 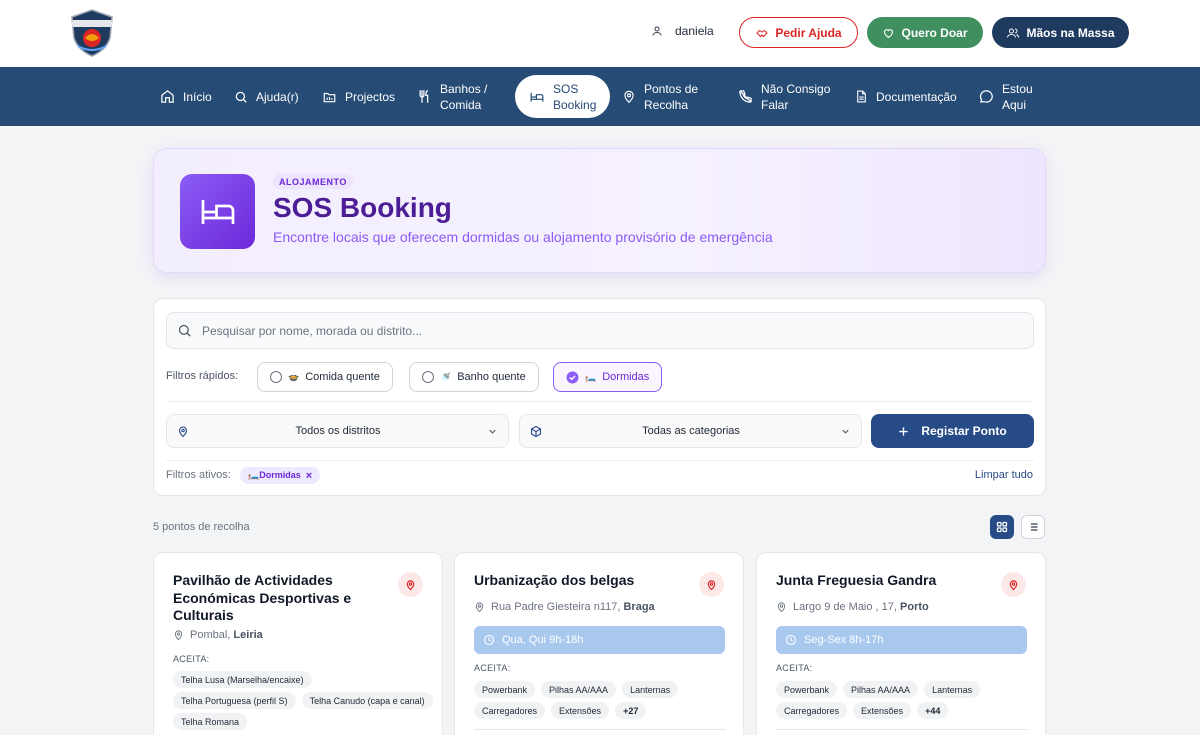 What do you see at coordinates (266, 96) in the screenshot?
I see `nav-item-ajuda: Ajuda(r)` at bounding box center [266, 96].